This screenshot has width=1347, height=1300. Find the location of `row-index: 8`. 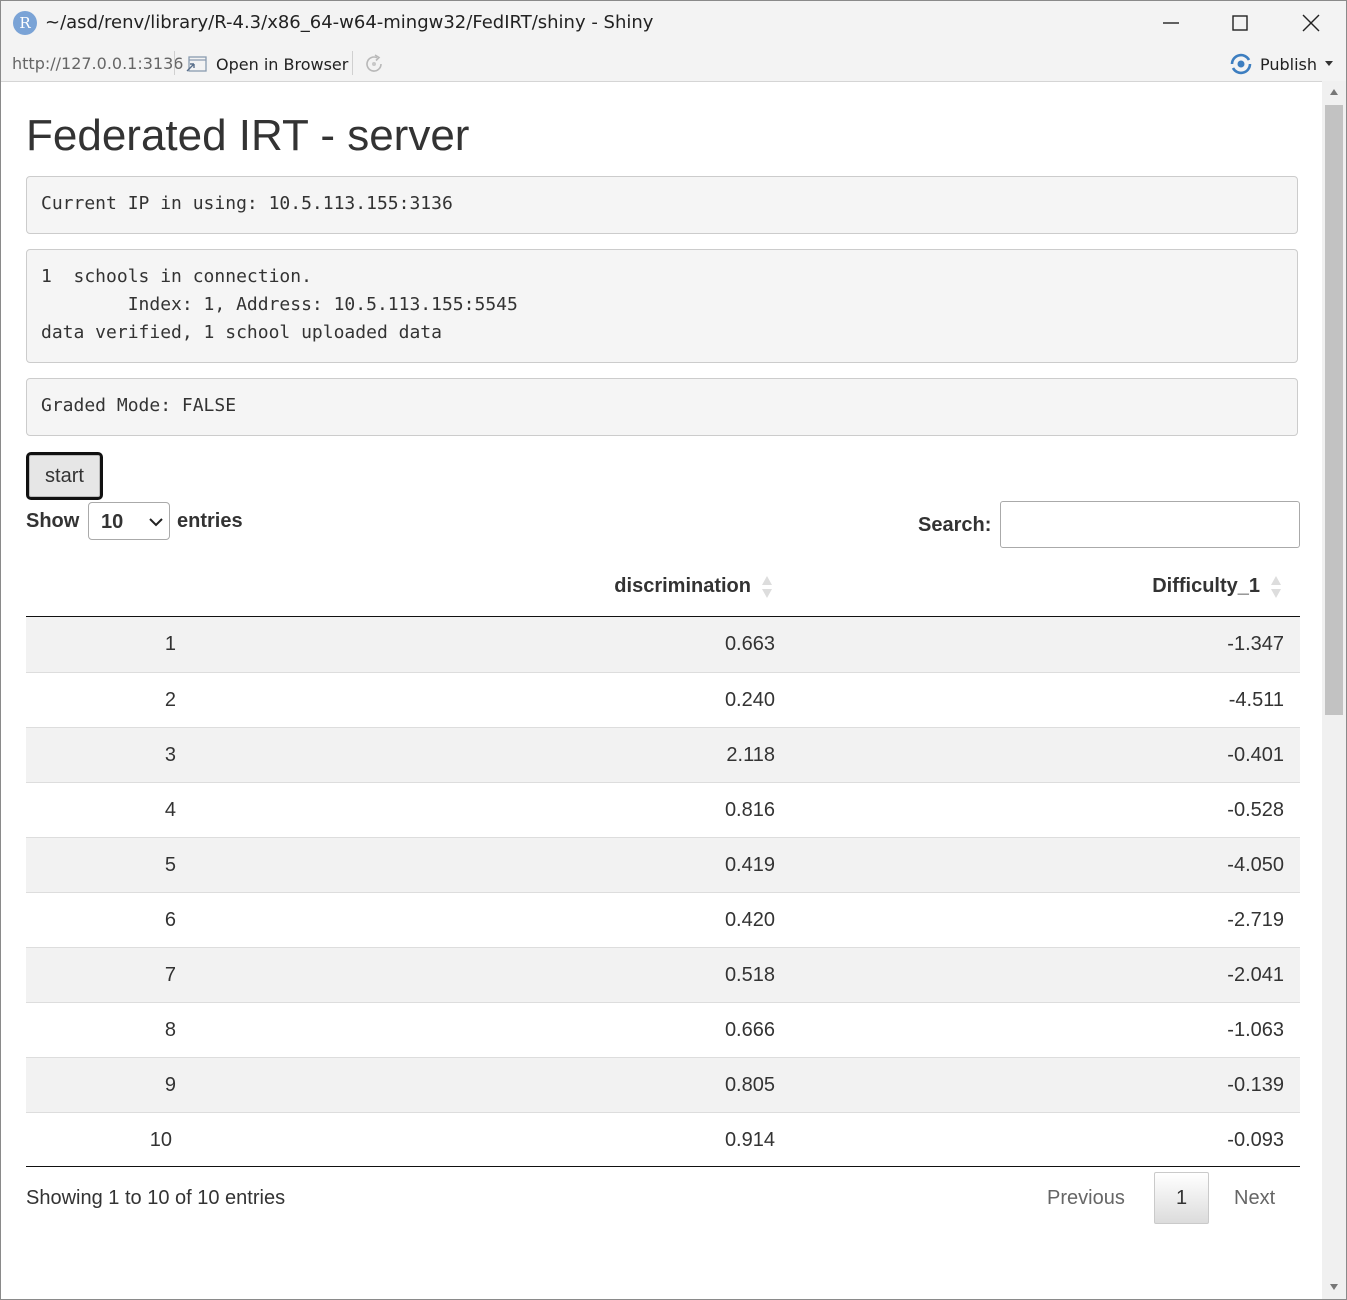

row-index: 8 is located at coordinates (170, 1030).